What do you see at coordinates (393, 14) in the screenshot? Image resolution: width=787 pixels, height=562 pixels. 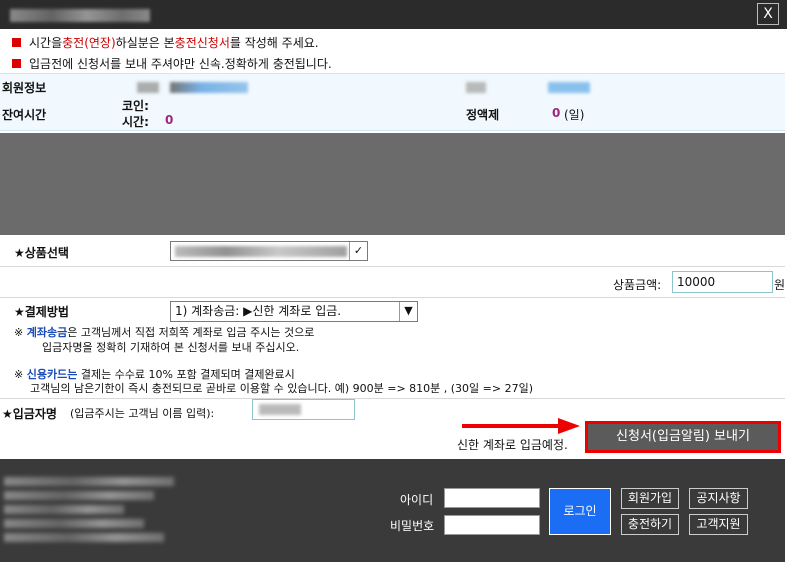 I see `title-bar: X` at bounding box center [393, 14].